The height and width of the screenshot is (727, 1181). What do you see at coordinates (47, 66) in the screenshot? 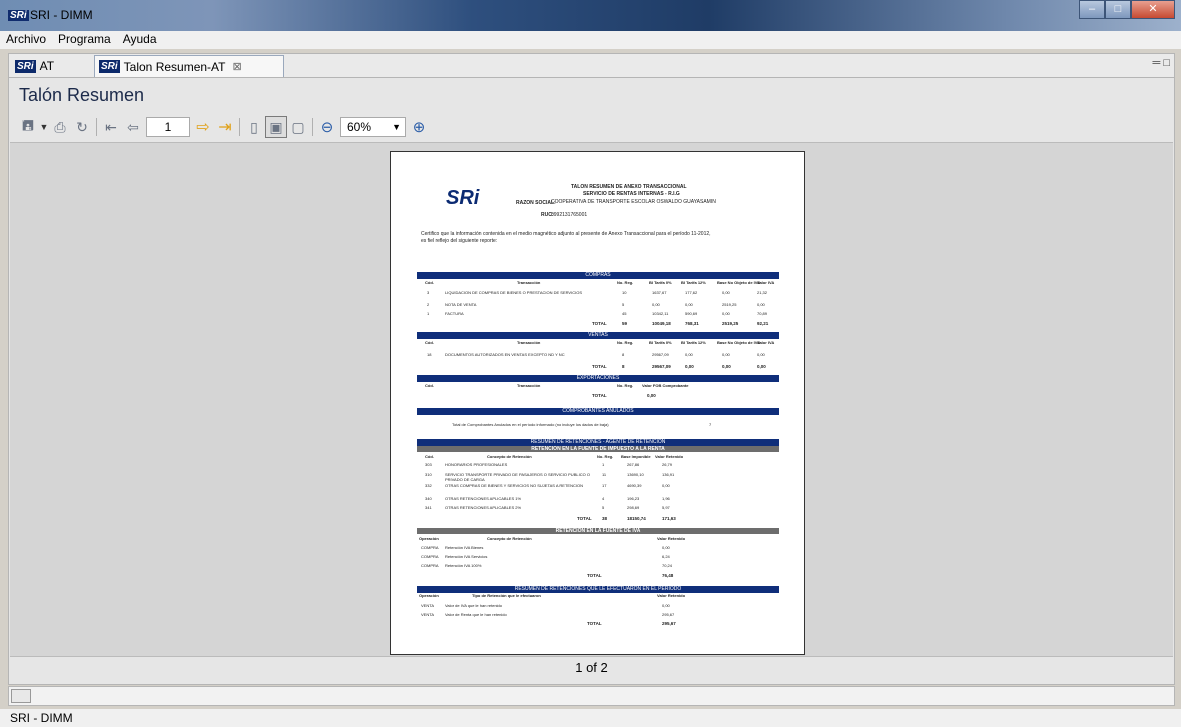
I see `tab-label: AT` at bounding box center [47, 66].